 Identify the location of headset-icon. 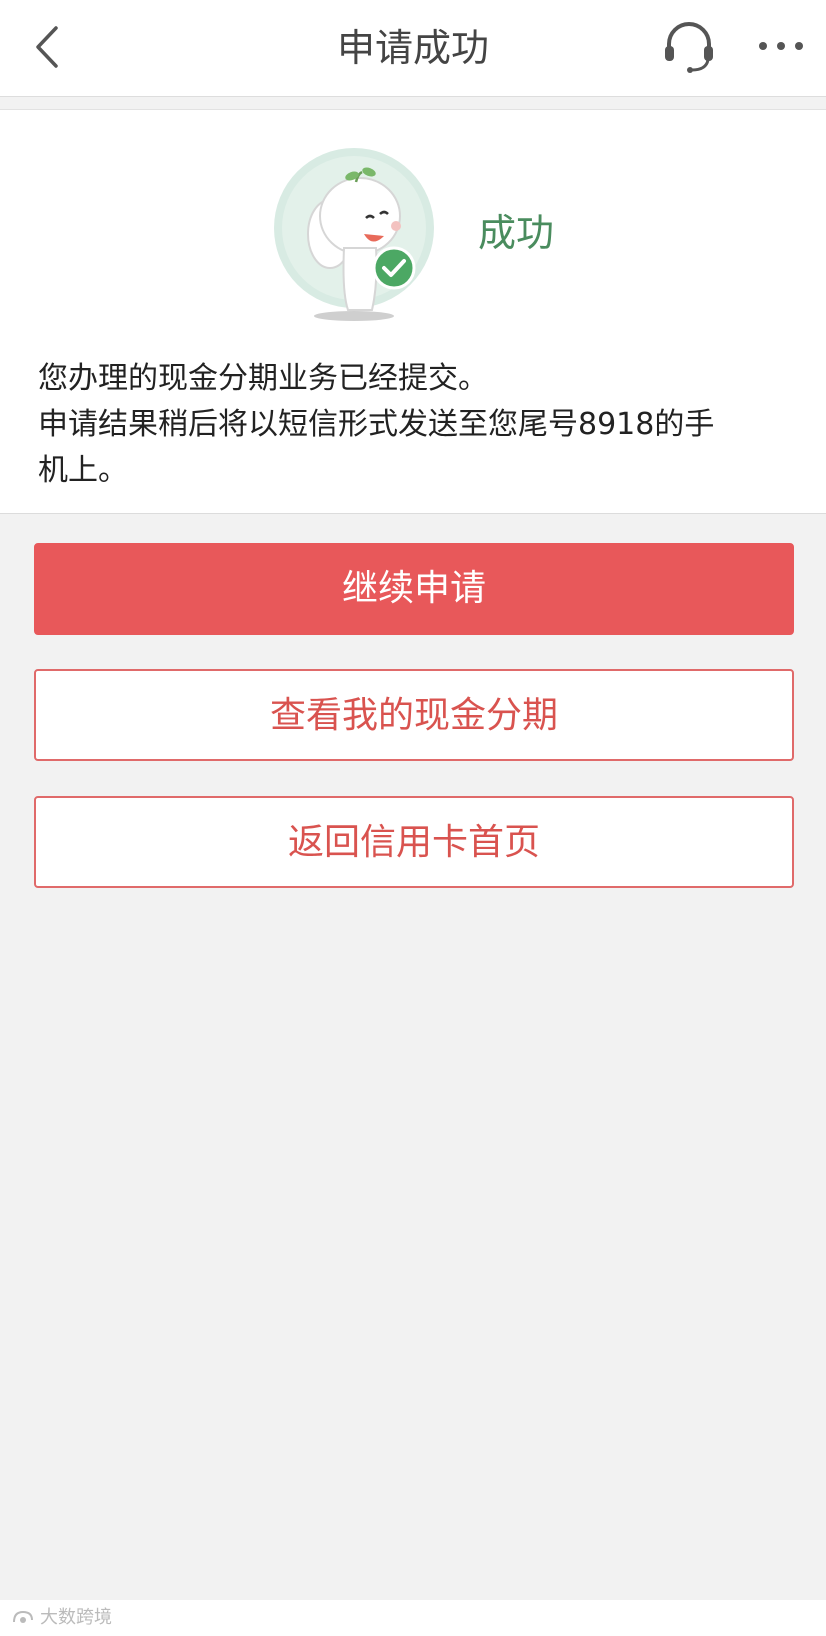
(689, 47).